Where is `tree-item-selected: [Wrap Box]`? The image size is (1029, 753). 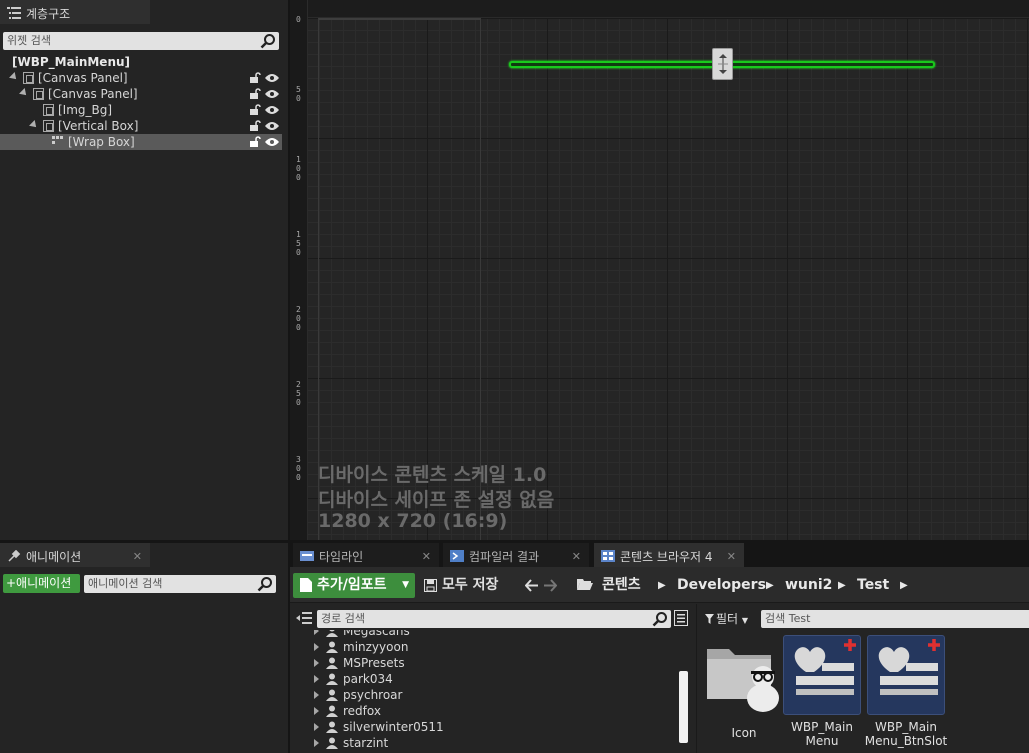 tree-item-selected: [Wrap Box] is located at coordinates (141, 142).